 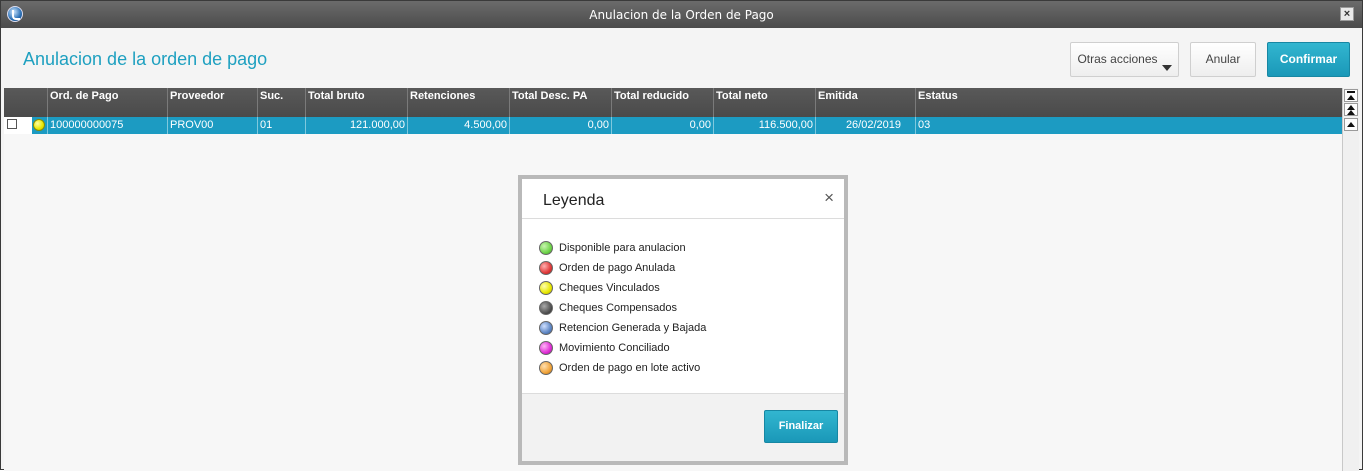 What do you see at coordinates (107, 102) in the screenshot?
I see `column-header-ord-pago: Ord. de Pago` at bounding box center [107, 102].